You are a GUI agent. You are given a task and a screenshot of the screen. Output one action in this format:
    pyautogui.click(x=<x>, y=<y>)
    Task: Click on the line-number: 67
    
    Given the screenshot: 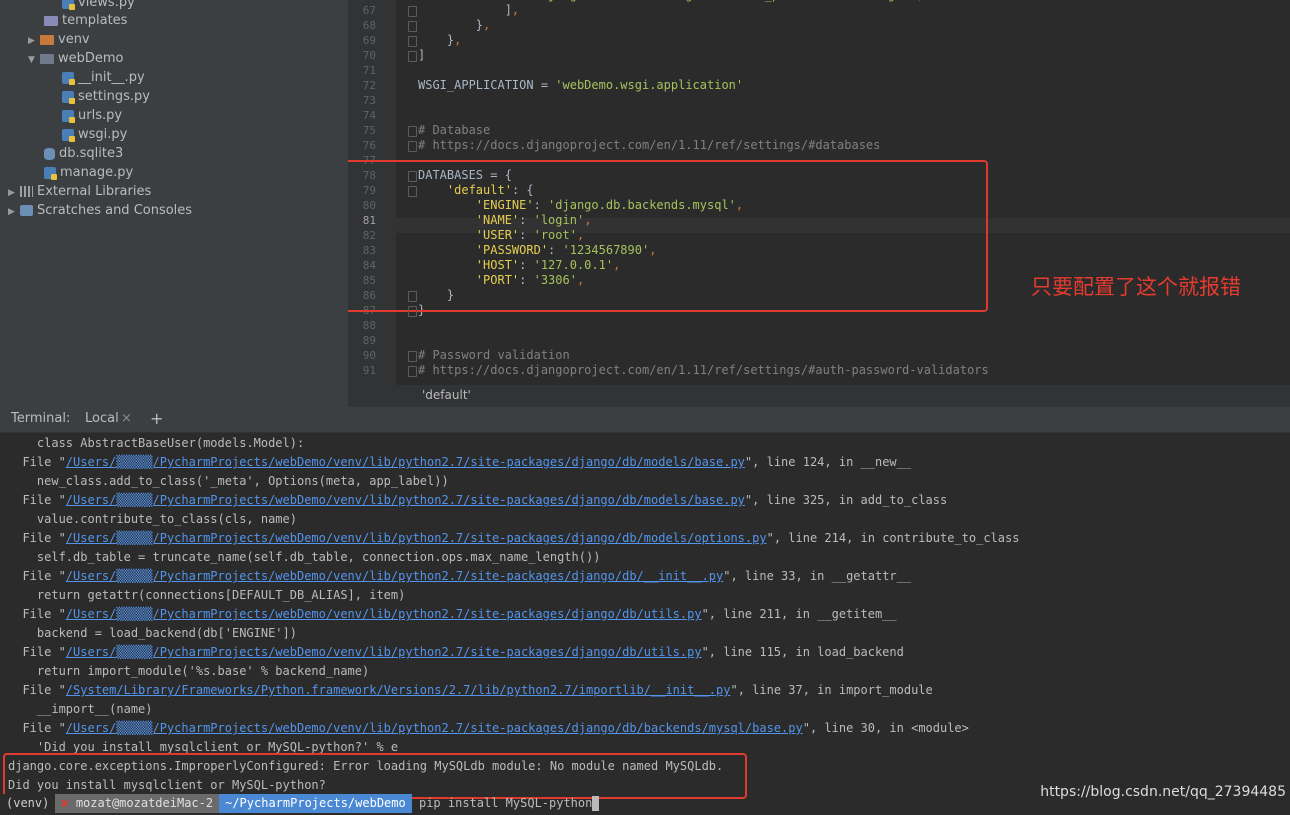 What is the action you would take?
    pyautogui.click(x=369, y=10)
    